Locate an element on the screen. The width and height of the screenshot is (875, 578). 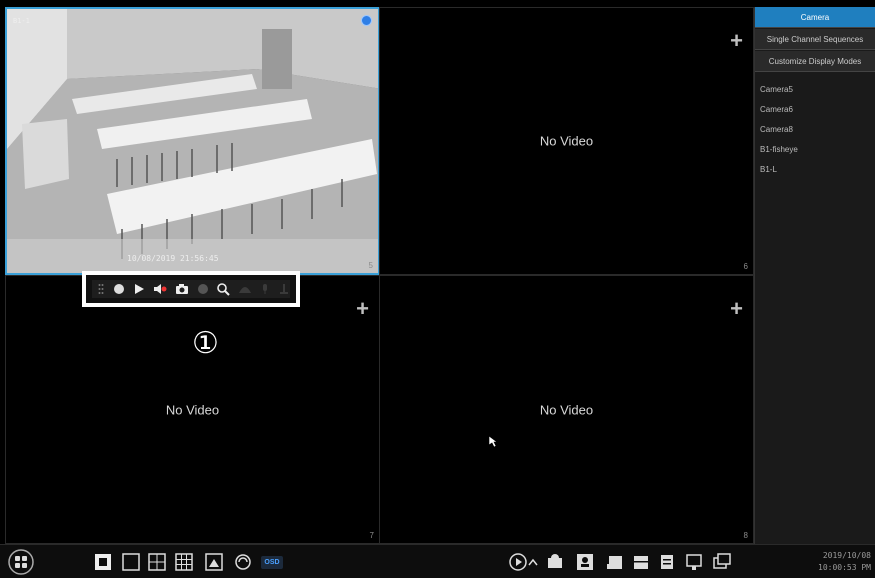
network-icon is located at coordinates (694, 562).